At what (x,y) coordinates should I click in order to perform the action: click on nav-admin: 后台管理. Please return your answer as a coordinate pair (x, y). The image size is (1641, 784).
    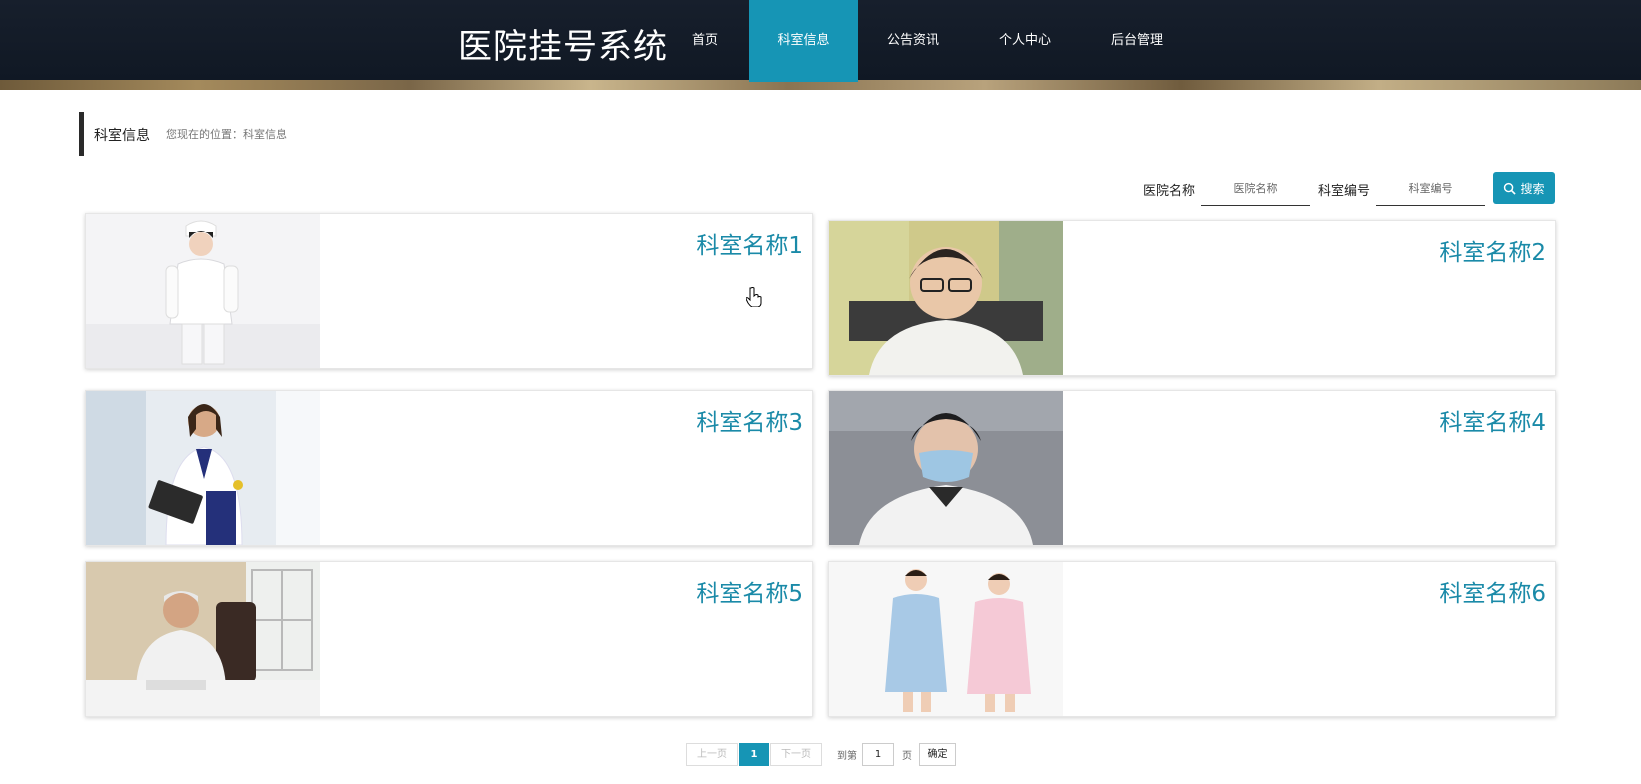
    Looking at the image, I should click on (1137, 41).